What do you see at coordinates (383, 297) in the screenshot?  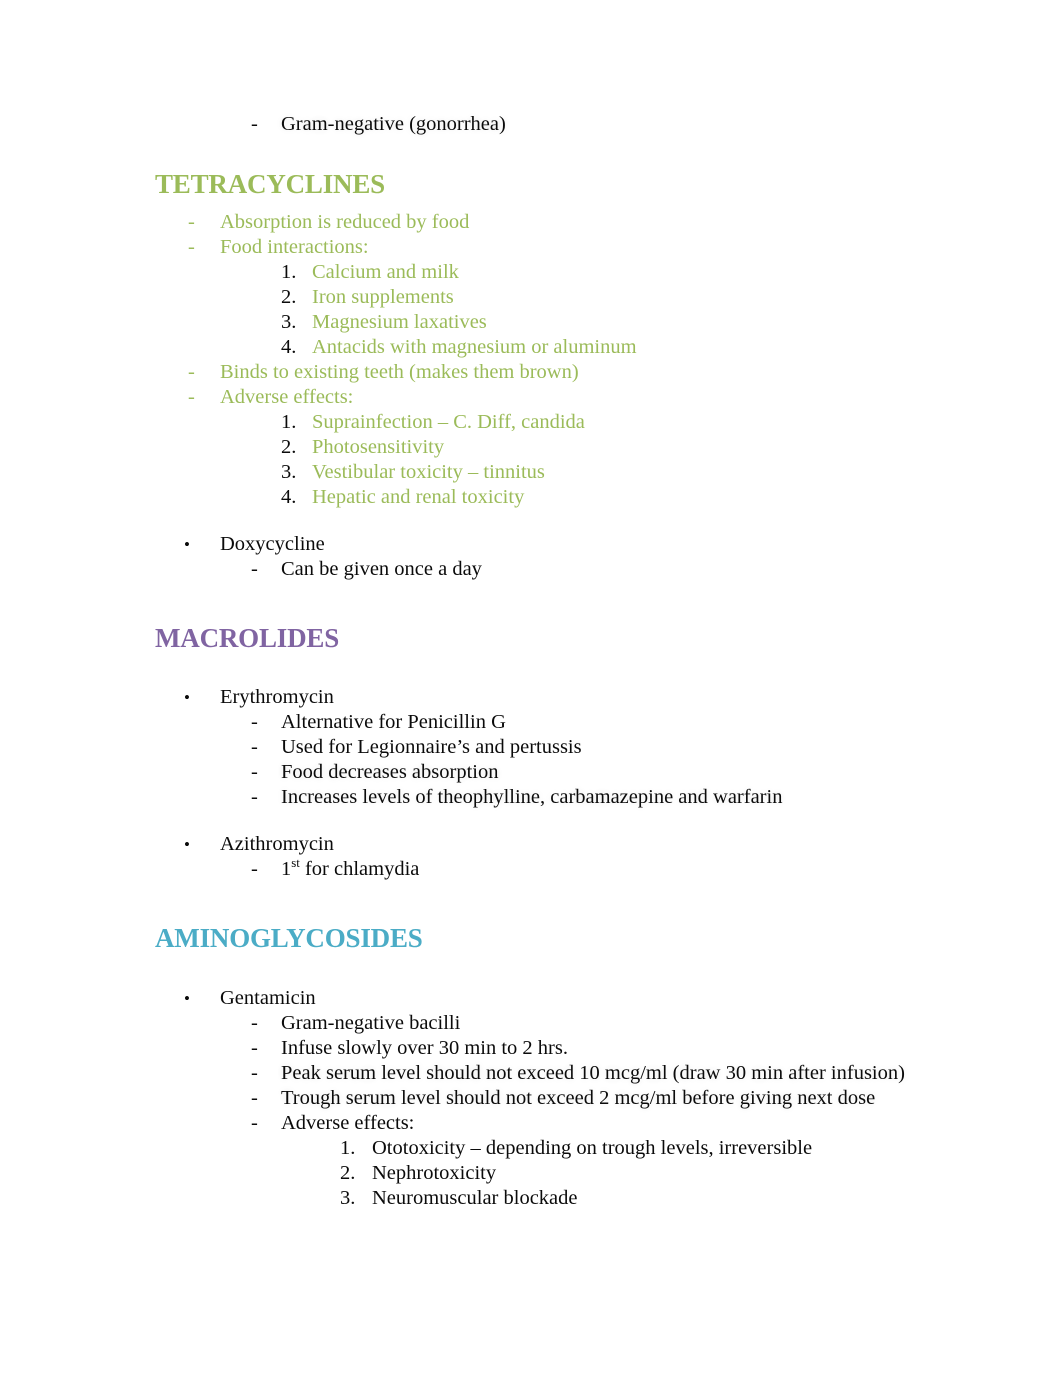 I see `list-item-label: Iron supplements` at bounding box center [383, 297].